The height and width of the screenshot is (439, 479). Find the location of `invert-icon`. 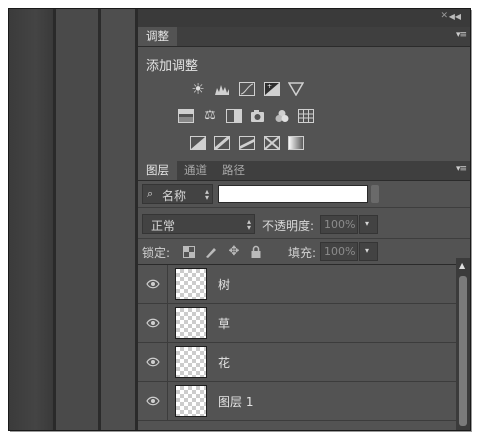

invert-icon is located at coordinates (198, 143).